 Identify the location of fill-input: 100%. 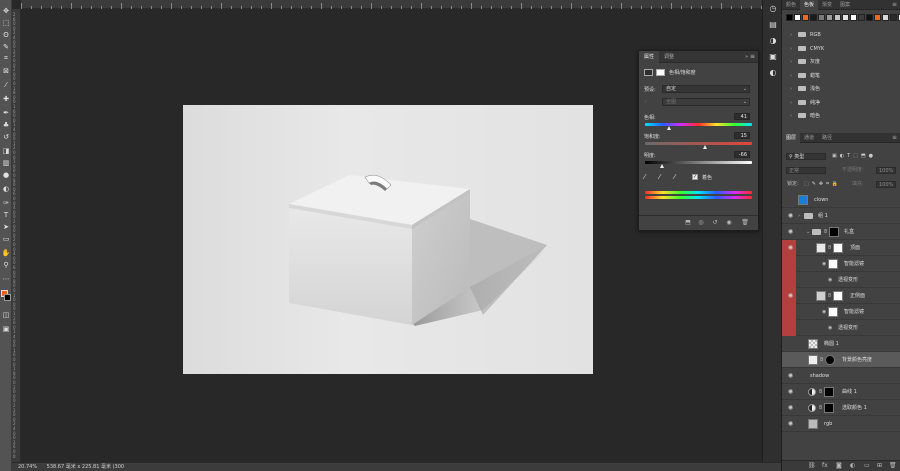
(886, 184).